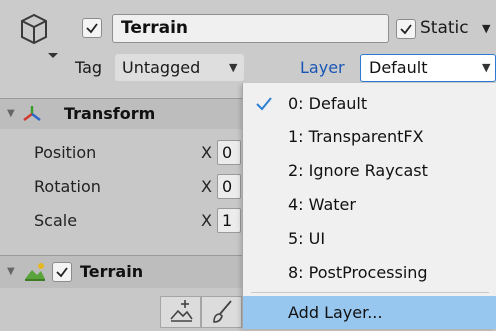  Describe the element at coordinates (358, 272) in the screenshot. I see `menu-item-label: 8: PostProcessing` at that location.